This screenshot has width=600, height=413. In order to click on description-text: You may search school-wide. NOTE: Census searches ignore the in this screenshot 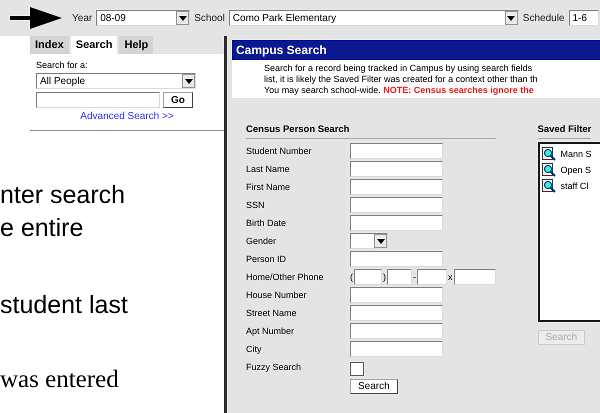, I will do `click(399, 90)`.